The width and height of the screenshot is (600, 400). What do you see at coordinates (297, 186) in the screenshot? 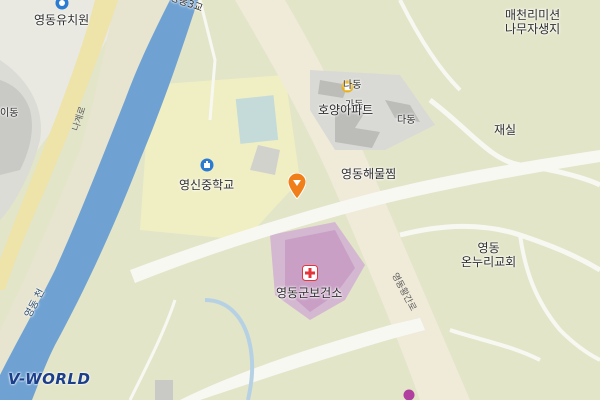
I see `location-pin-icon` at bounding box center [297, 186].